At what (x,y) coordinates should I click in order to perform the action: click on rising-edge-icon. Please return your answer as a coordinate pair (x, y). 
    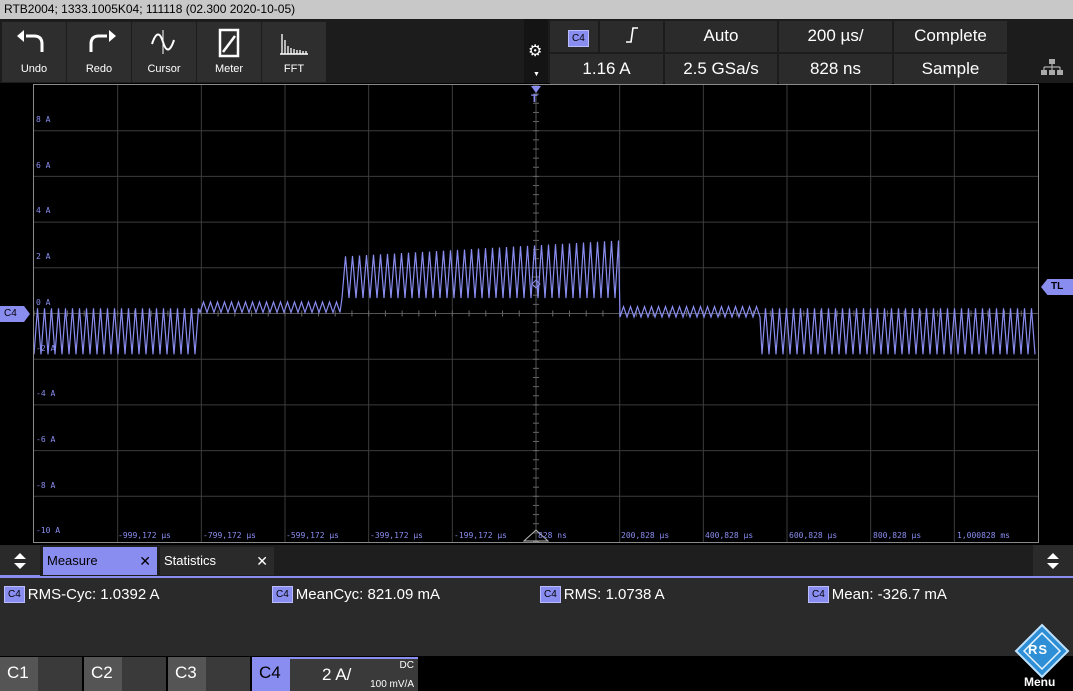
    Looking at the image, I should click on (631, 35).